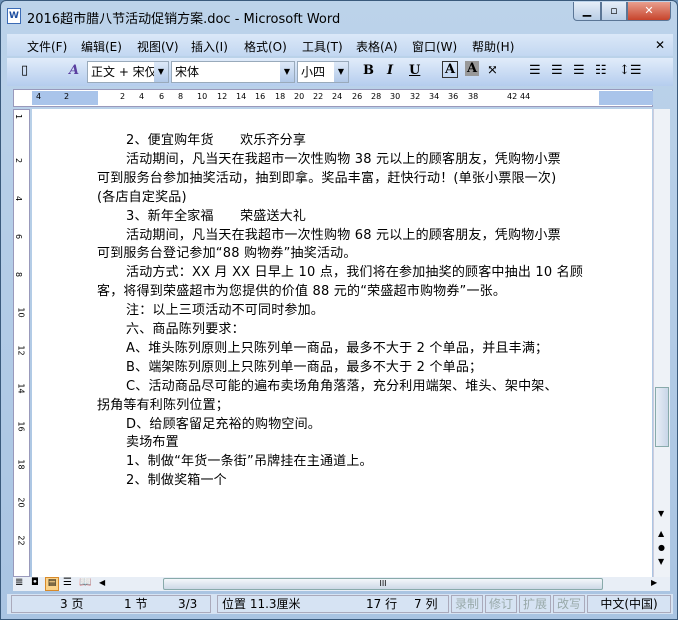 This screenshot has height=620, width=678. What do you see at coordinates (24, 70) in the screenshot?
I see `new-document-icon: ▯` at bounding box center [24, 70].